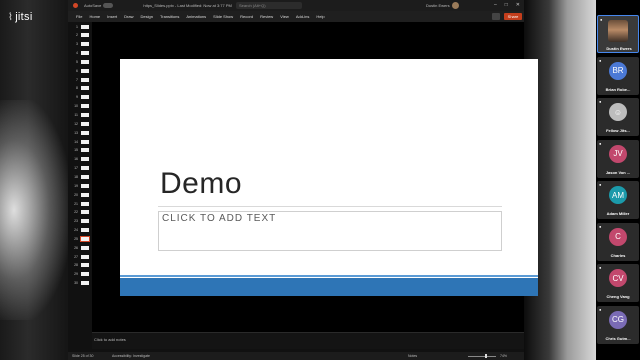 This screenshot has height=360, width=640. What do you see at coordinates (81, 265) in the screenshot?
I see `slide-thumbnail: 28` at bounding box center [81, 265].